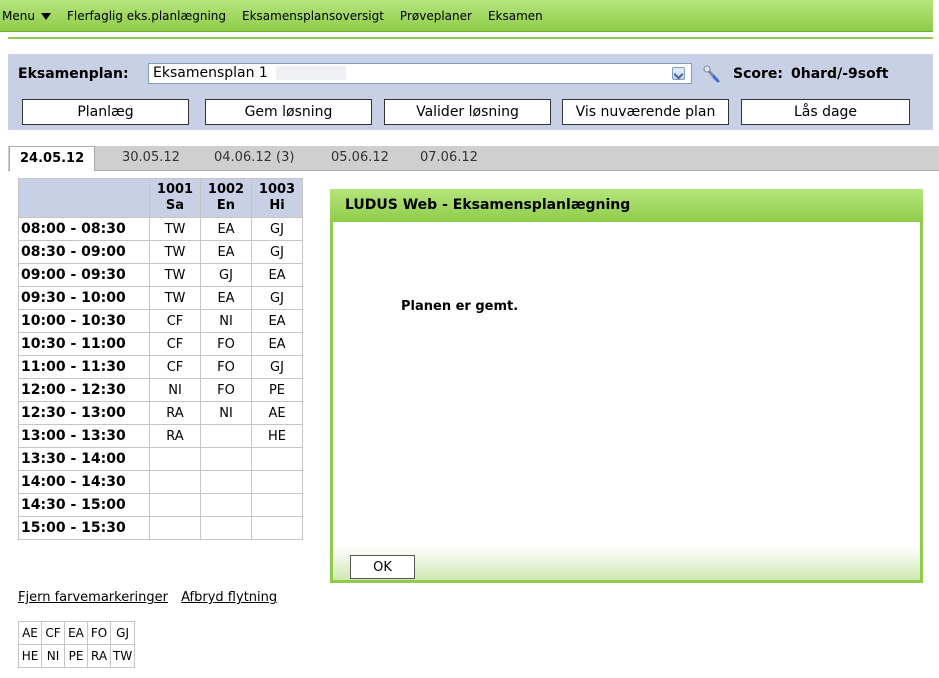 The width and height of the screenshot is (939, 678). I want to click on menu-item-eksamen: Eksamen, so click(515, 16).